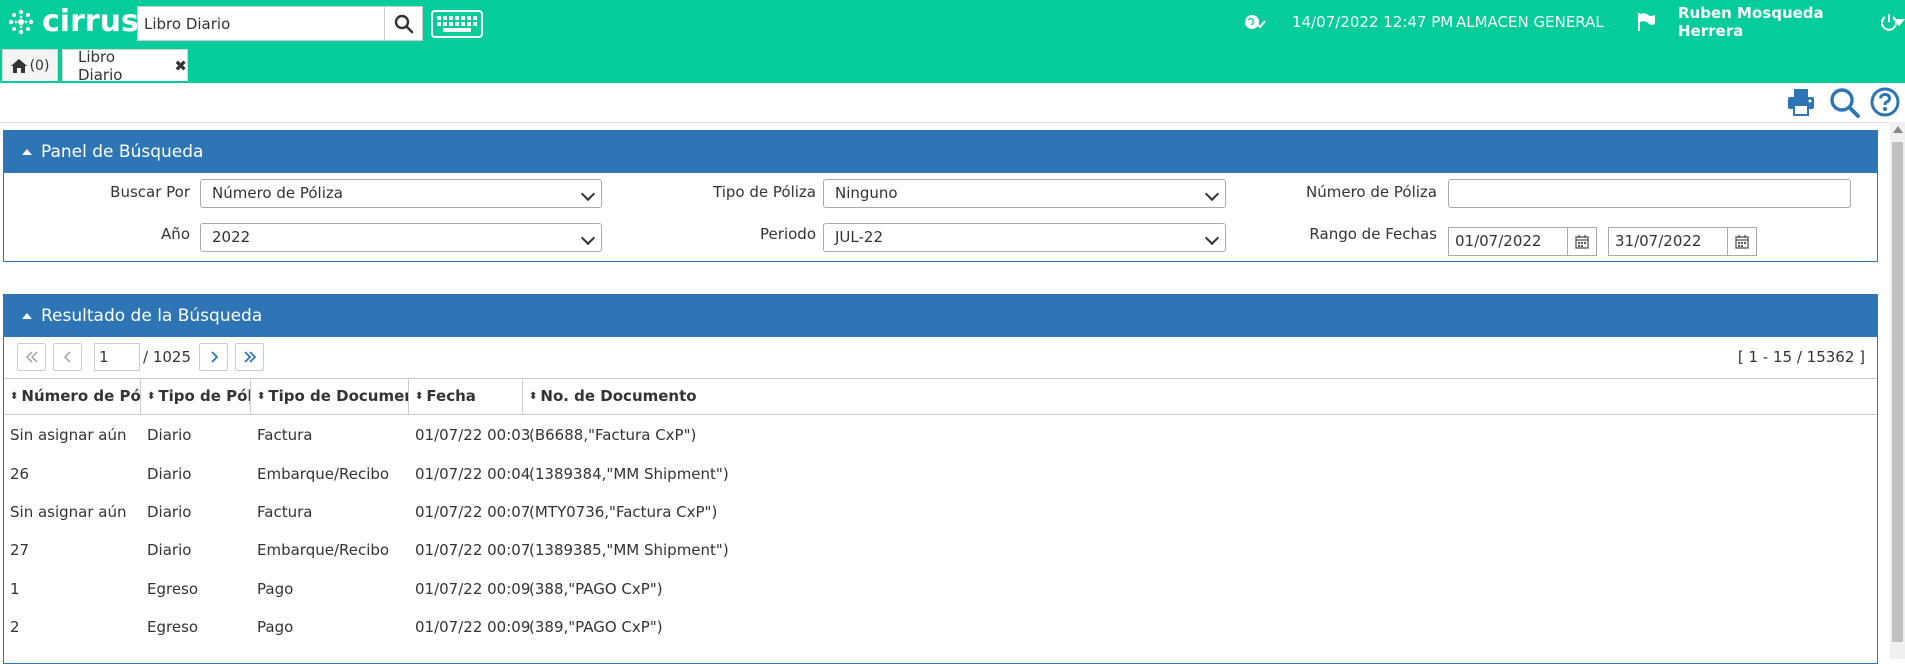 This screenshot has width=1905, height=664. Describe the element at coordinates (401, 193) in the screenshot. I see `buscar-por-select: Número de Póliza` at that location.